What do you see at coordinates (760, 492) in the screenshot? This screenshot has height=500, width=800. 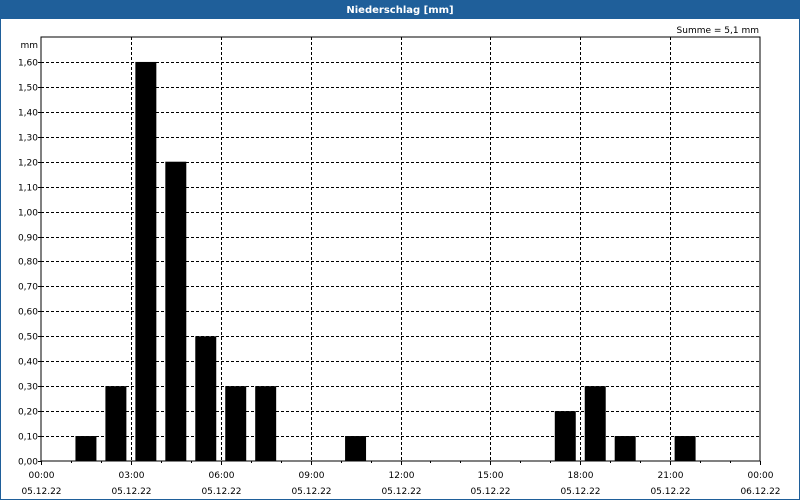 I see `x-tick-date: 06.12.22` at bounding box center [760, 492].